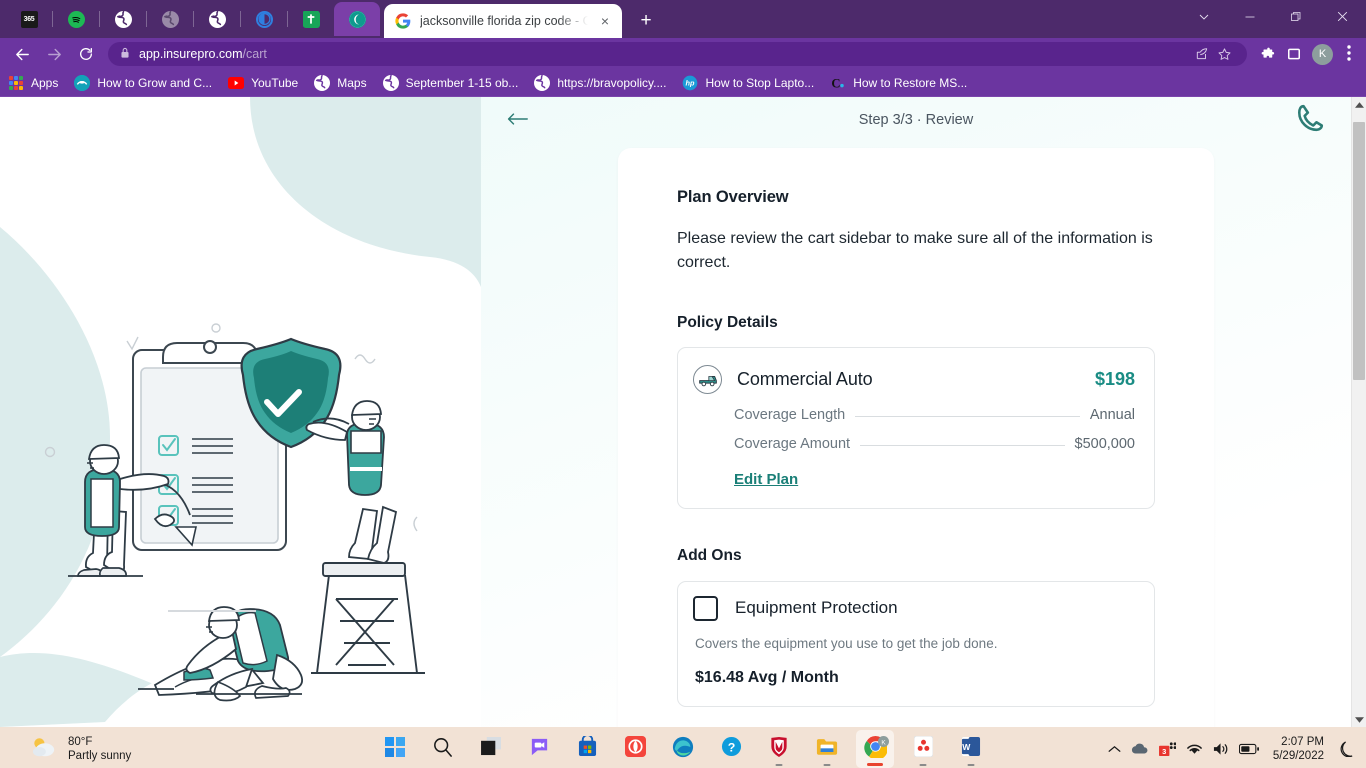 This screenshot has width=1366, height=768. Describe the element at coordinates (99, 749) in the screenshot. I see `weather-text: 80°F Partly sunny` at that location.